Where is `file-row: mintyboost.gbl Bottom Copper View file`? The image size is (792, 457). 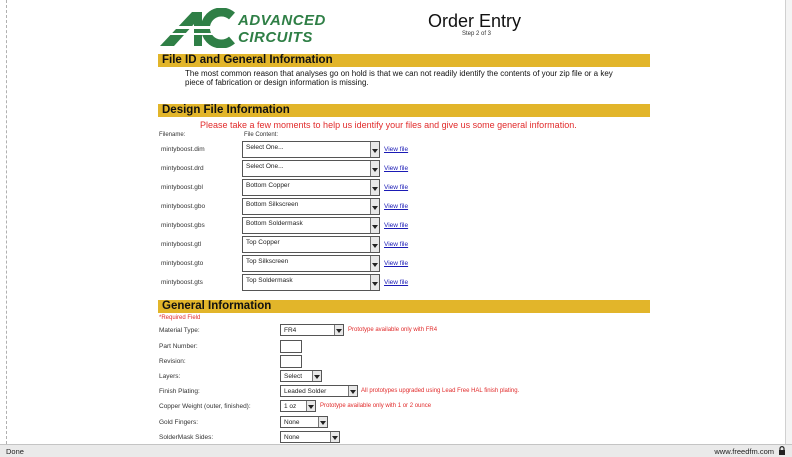
file-row: mintyboost.gbl Bottom Copper View file is located at coordinates (404, 188).